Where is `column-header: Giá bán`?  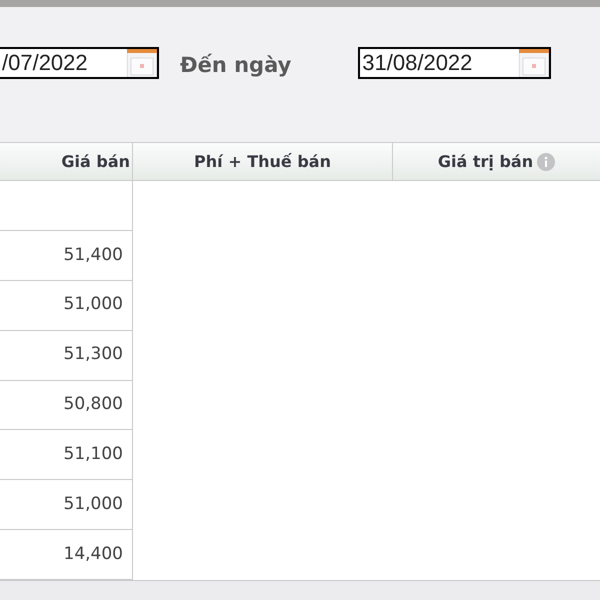
column-header: Giá bán is located at coordinates (66, 161).